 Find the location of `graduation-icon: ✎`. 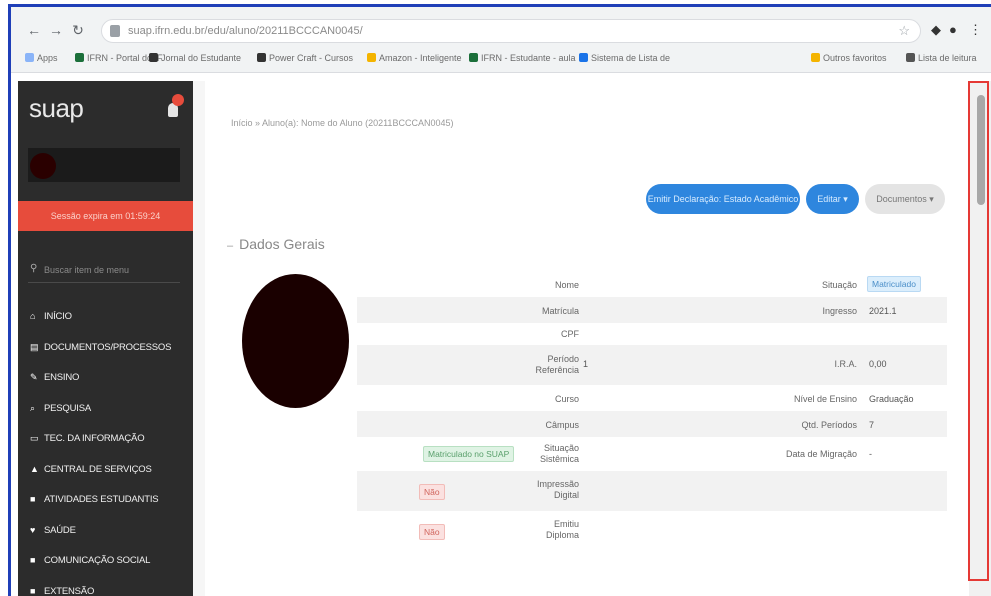

graduation-icon: ✎ is located at coordinates (34, 377).